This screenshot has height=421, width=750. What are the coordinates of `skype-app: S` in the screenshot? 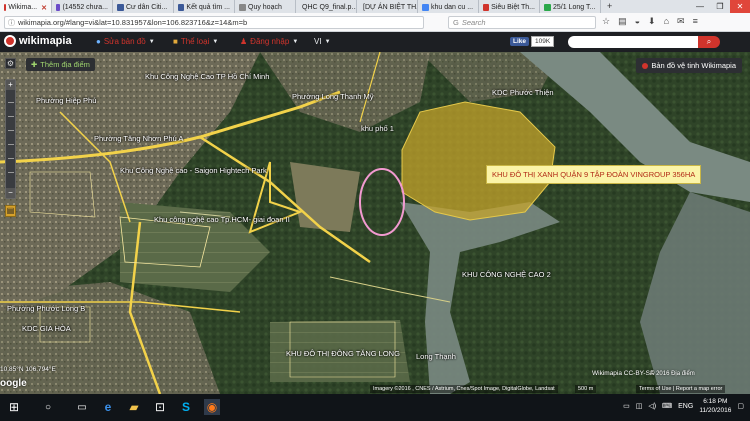 It's located at (186, 407).